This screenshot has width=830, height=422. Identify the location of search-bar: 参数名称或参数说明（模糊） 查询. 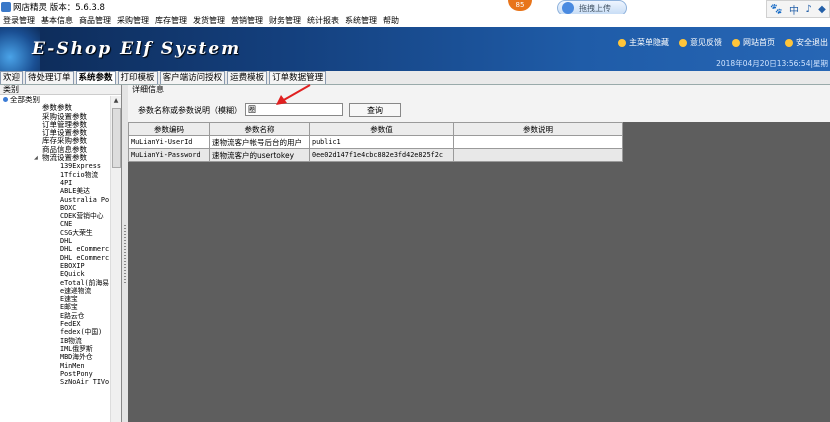
(479, 108).